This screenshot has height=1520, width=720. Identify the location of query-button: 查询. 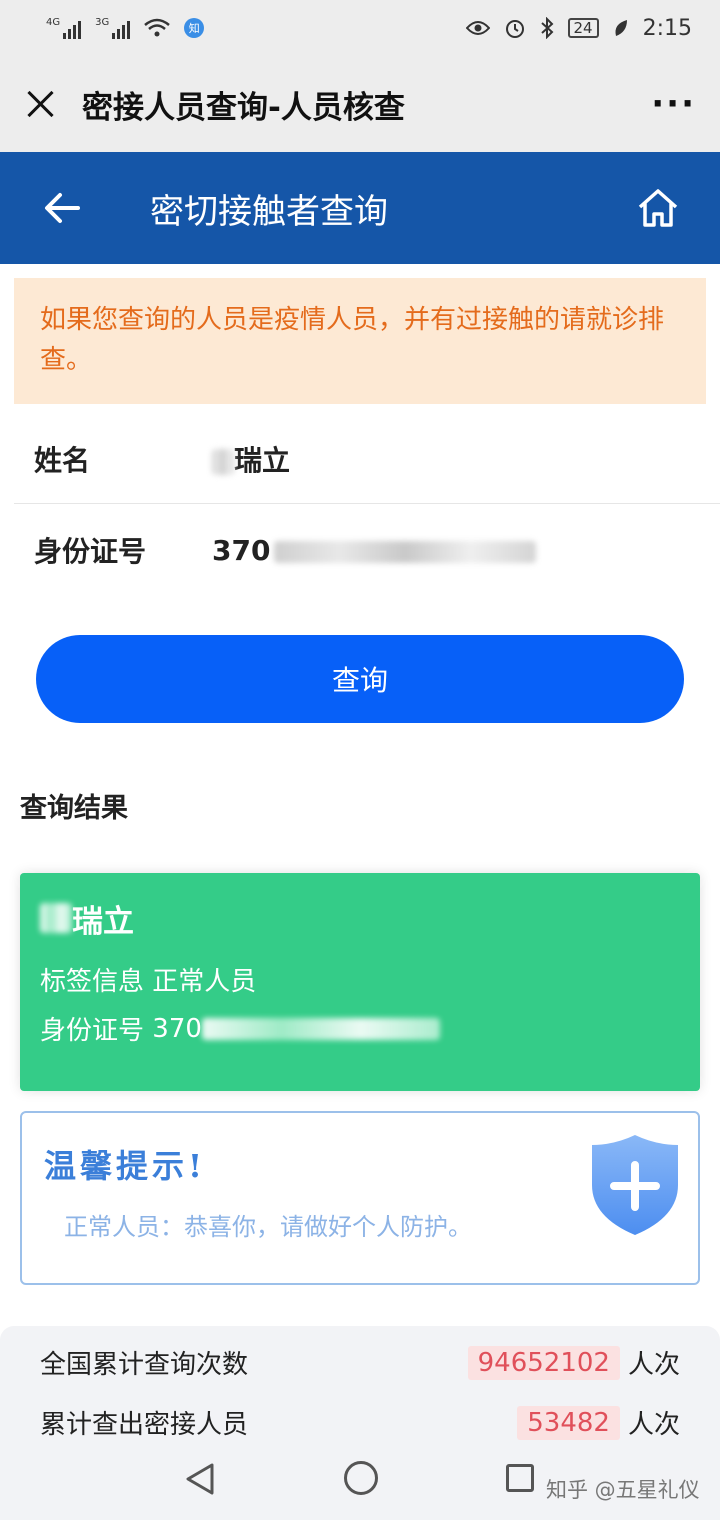
(360, 679).